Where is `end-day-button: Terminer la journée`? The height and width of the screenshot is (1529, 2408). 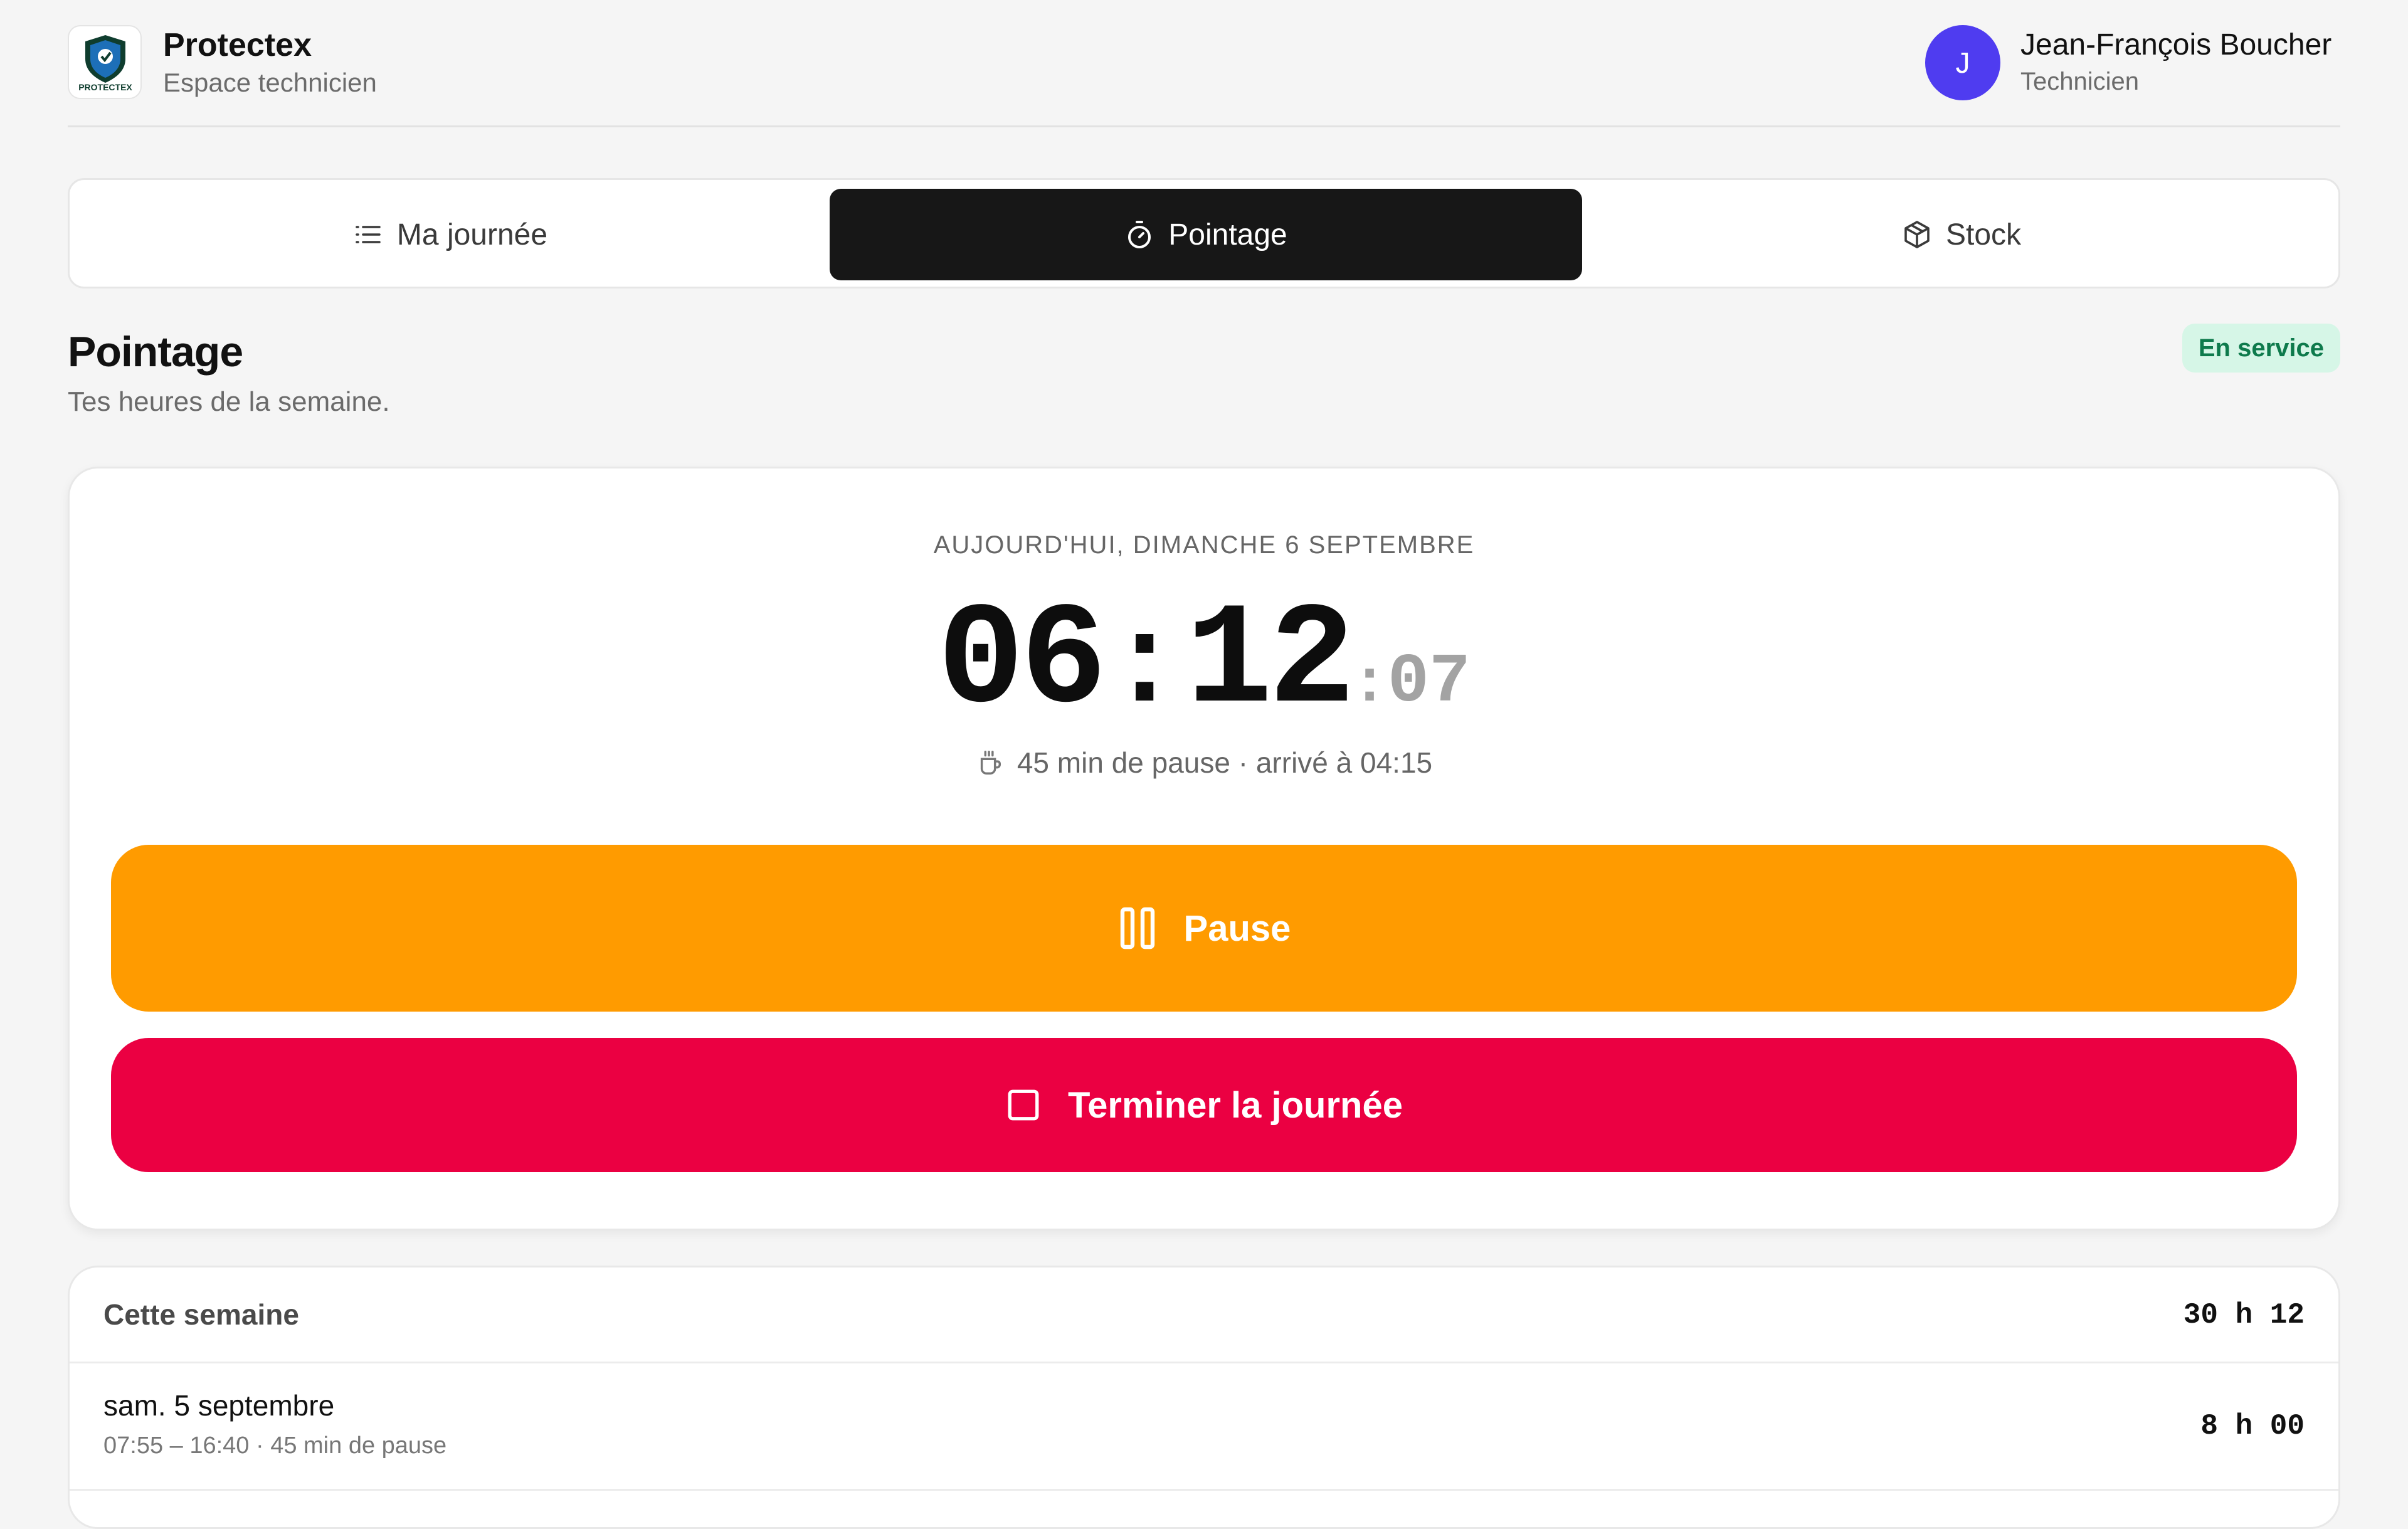 end-day-button: Terminer la journée is located at coordinates (1204, 1105).